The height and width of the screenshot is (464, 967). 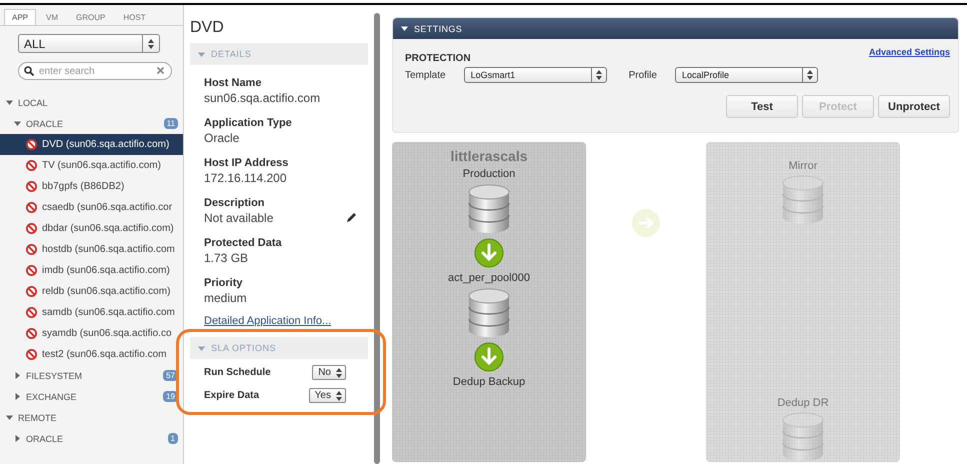 What do you see at coordinates (91, 249) in the screenshot?
I see `tree-item: hostdb (sun06.sqa.actifio.com` at bounding box center [91, 249].